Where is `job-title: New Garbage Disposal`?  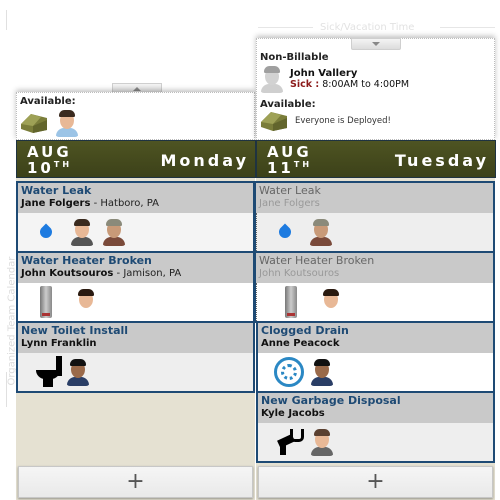
job-title: New Garbage Disposal is located at coordinates (331, 400).